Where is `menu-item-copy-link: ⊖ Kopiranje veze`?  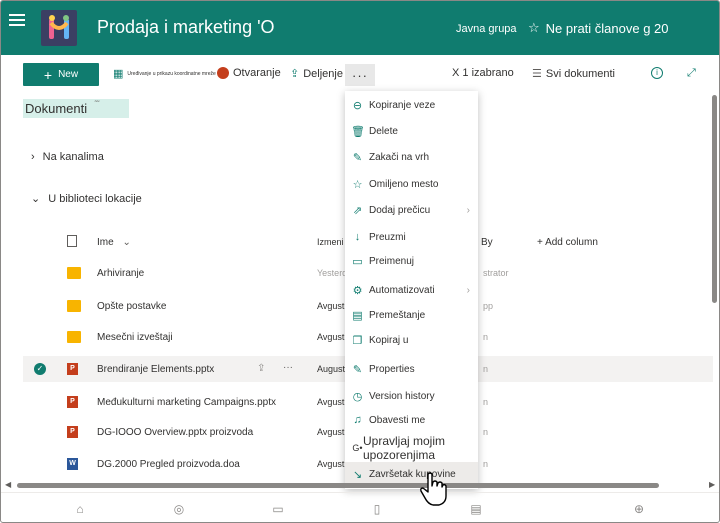
menu-item-copy-link: ⊖ Kopiranje veze is located at coordinates (411, 105).